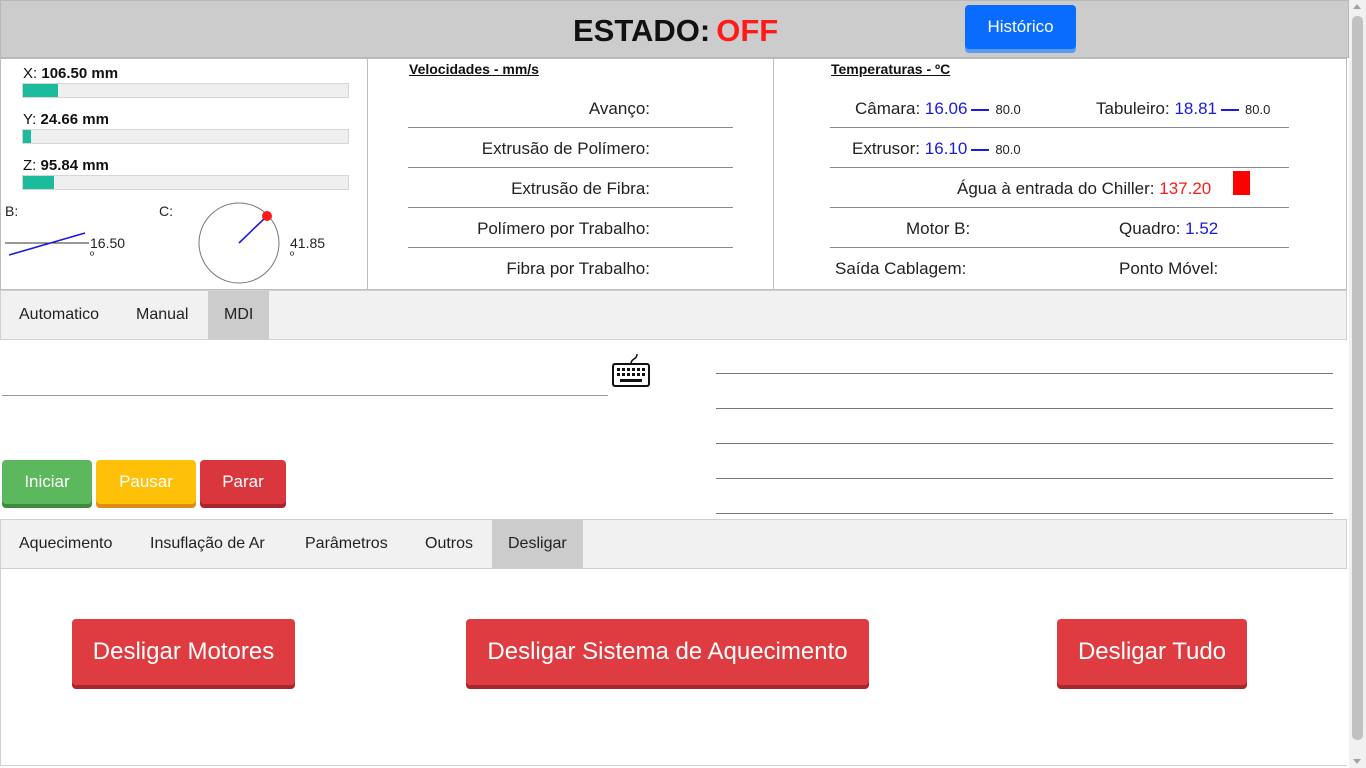 Image resolution: width=1366 pixels, height=768 pixels. What do you see at coordinates (185, 136) in the screenshot?
I see `y-axis-bar` at bounding box center [185, 136].